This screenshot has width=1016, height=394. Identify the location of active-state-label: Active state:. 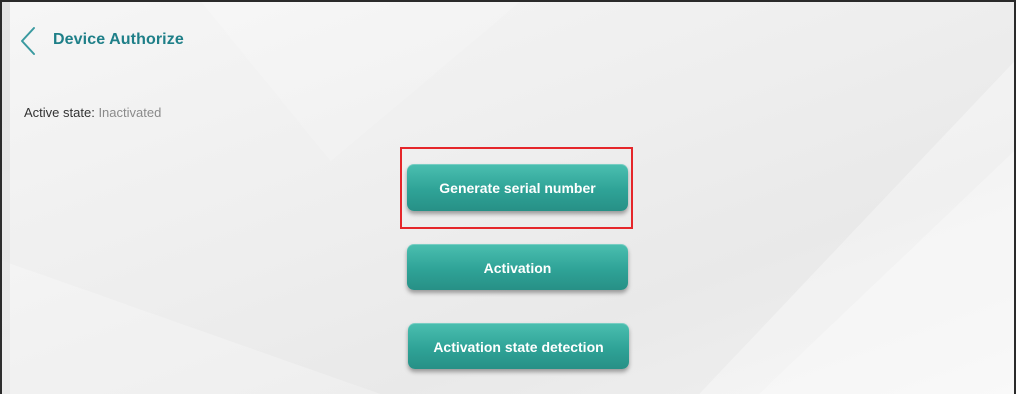
(59, 112).